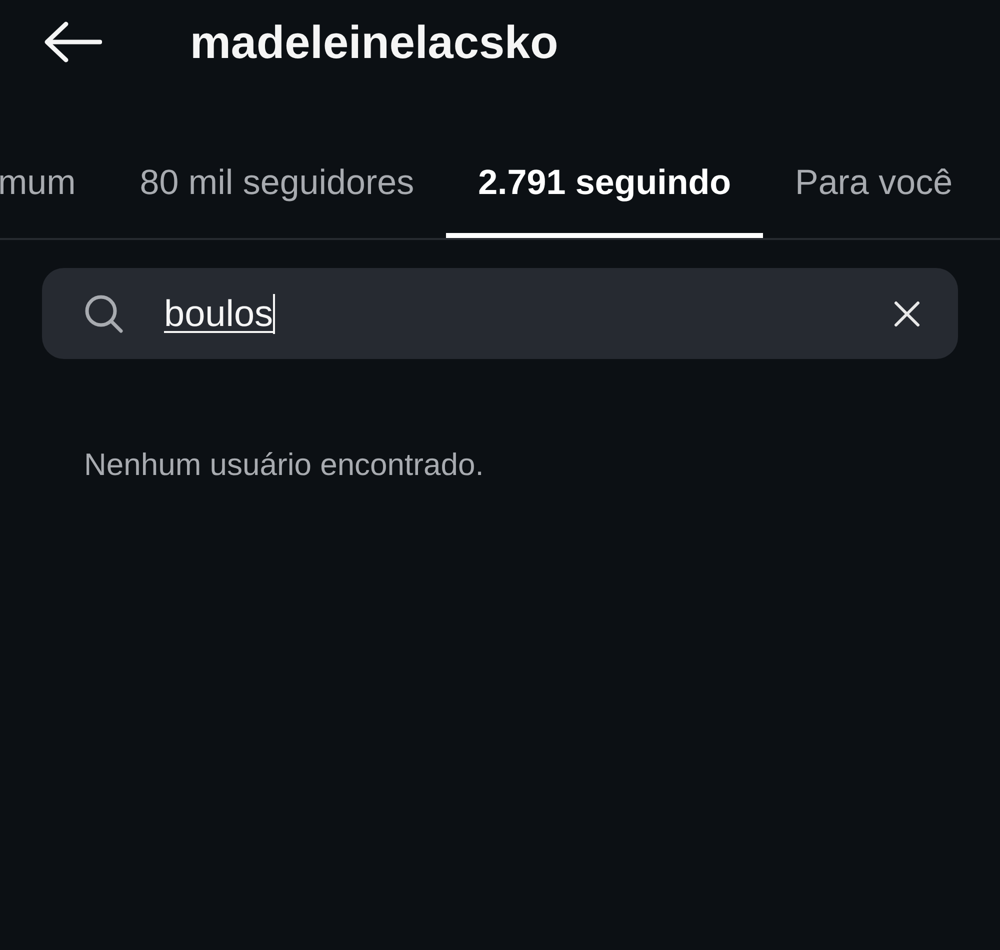 The height and width of the screenshot is (950, 1000). I want to click on search-field: boulos, so click(500, 313).